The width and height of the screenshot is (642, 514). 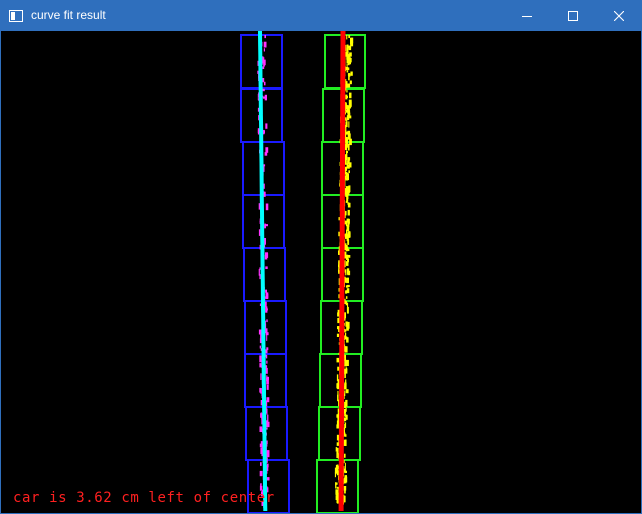 What do you see at coordinates (321, 15) in the screenshot?
I see `title-bar: curve fit result` at bounding box center [321, 15].